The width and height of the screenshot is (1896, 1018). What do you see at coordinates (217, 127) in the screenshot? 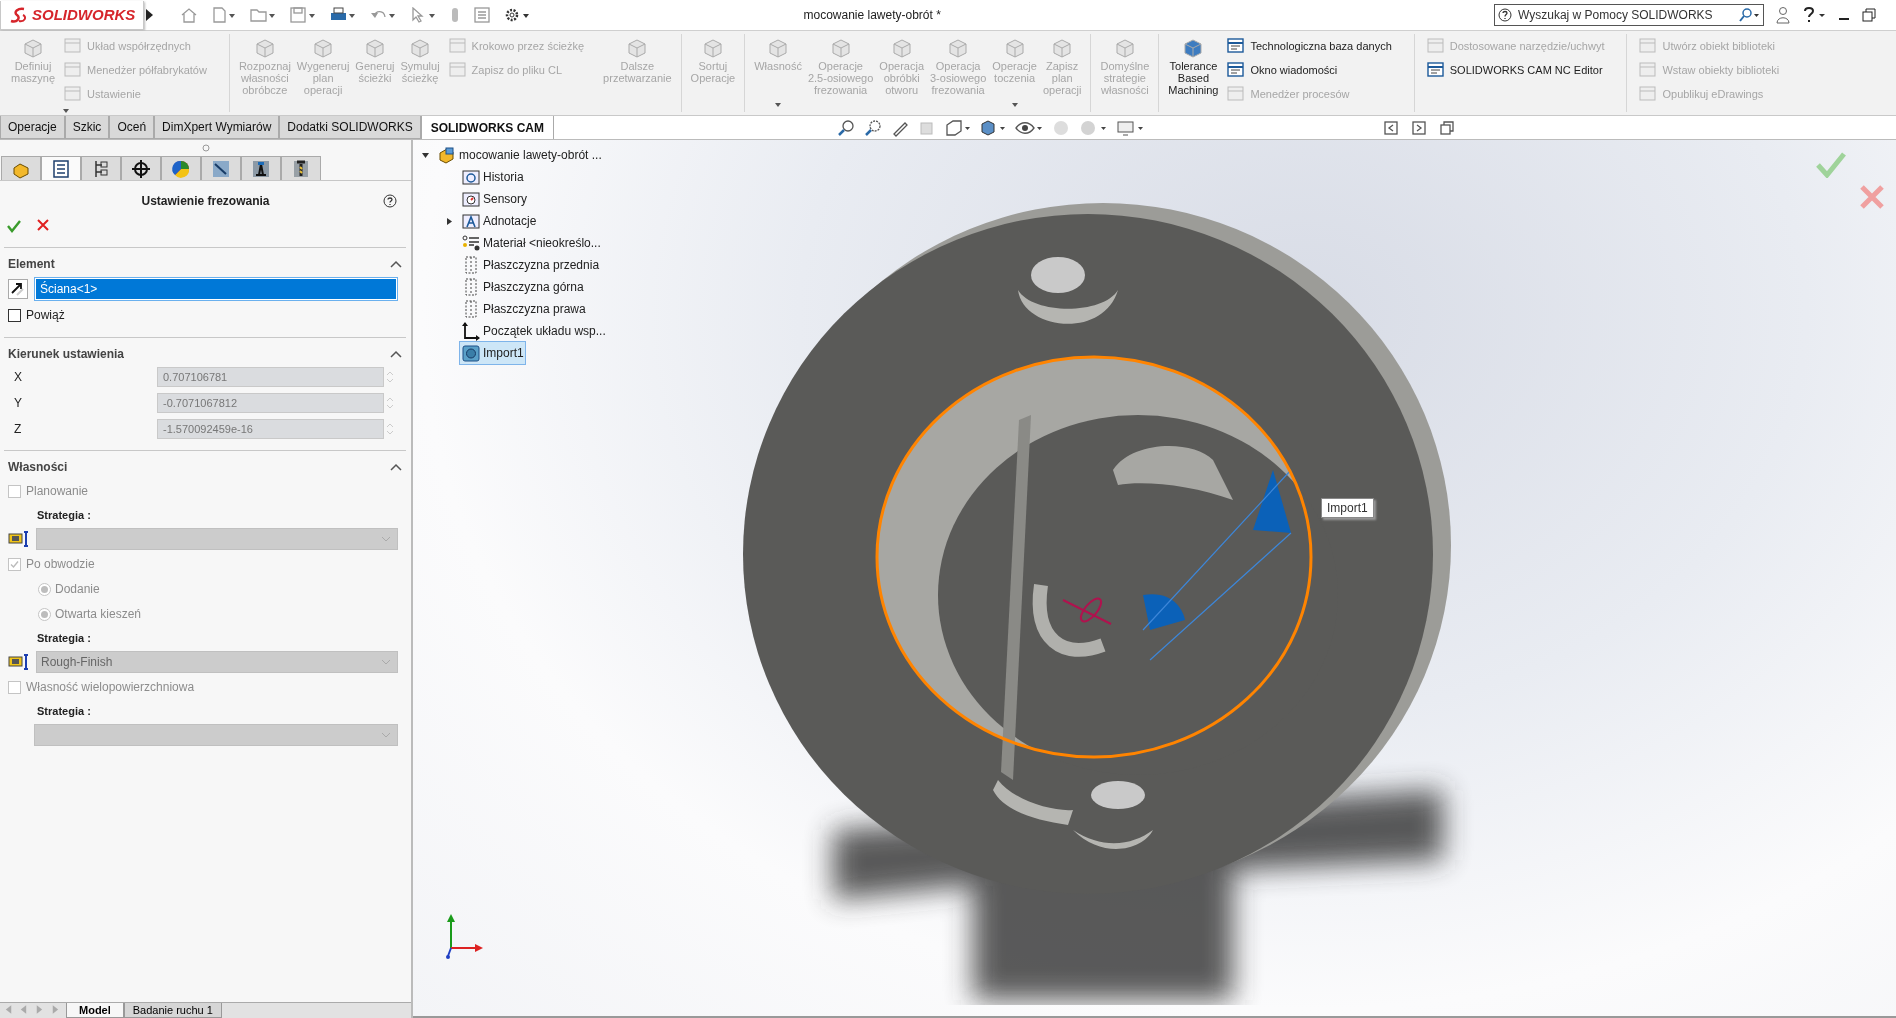
I see `command-tab: DimXpert Wymiarów` at bounding box center [217, 127].